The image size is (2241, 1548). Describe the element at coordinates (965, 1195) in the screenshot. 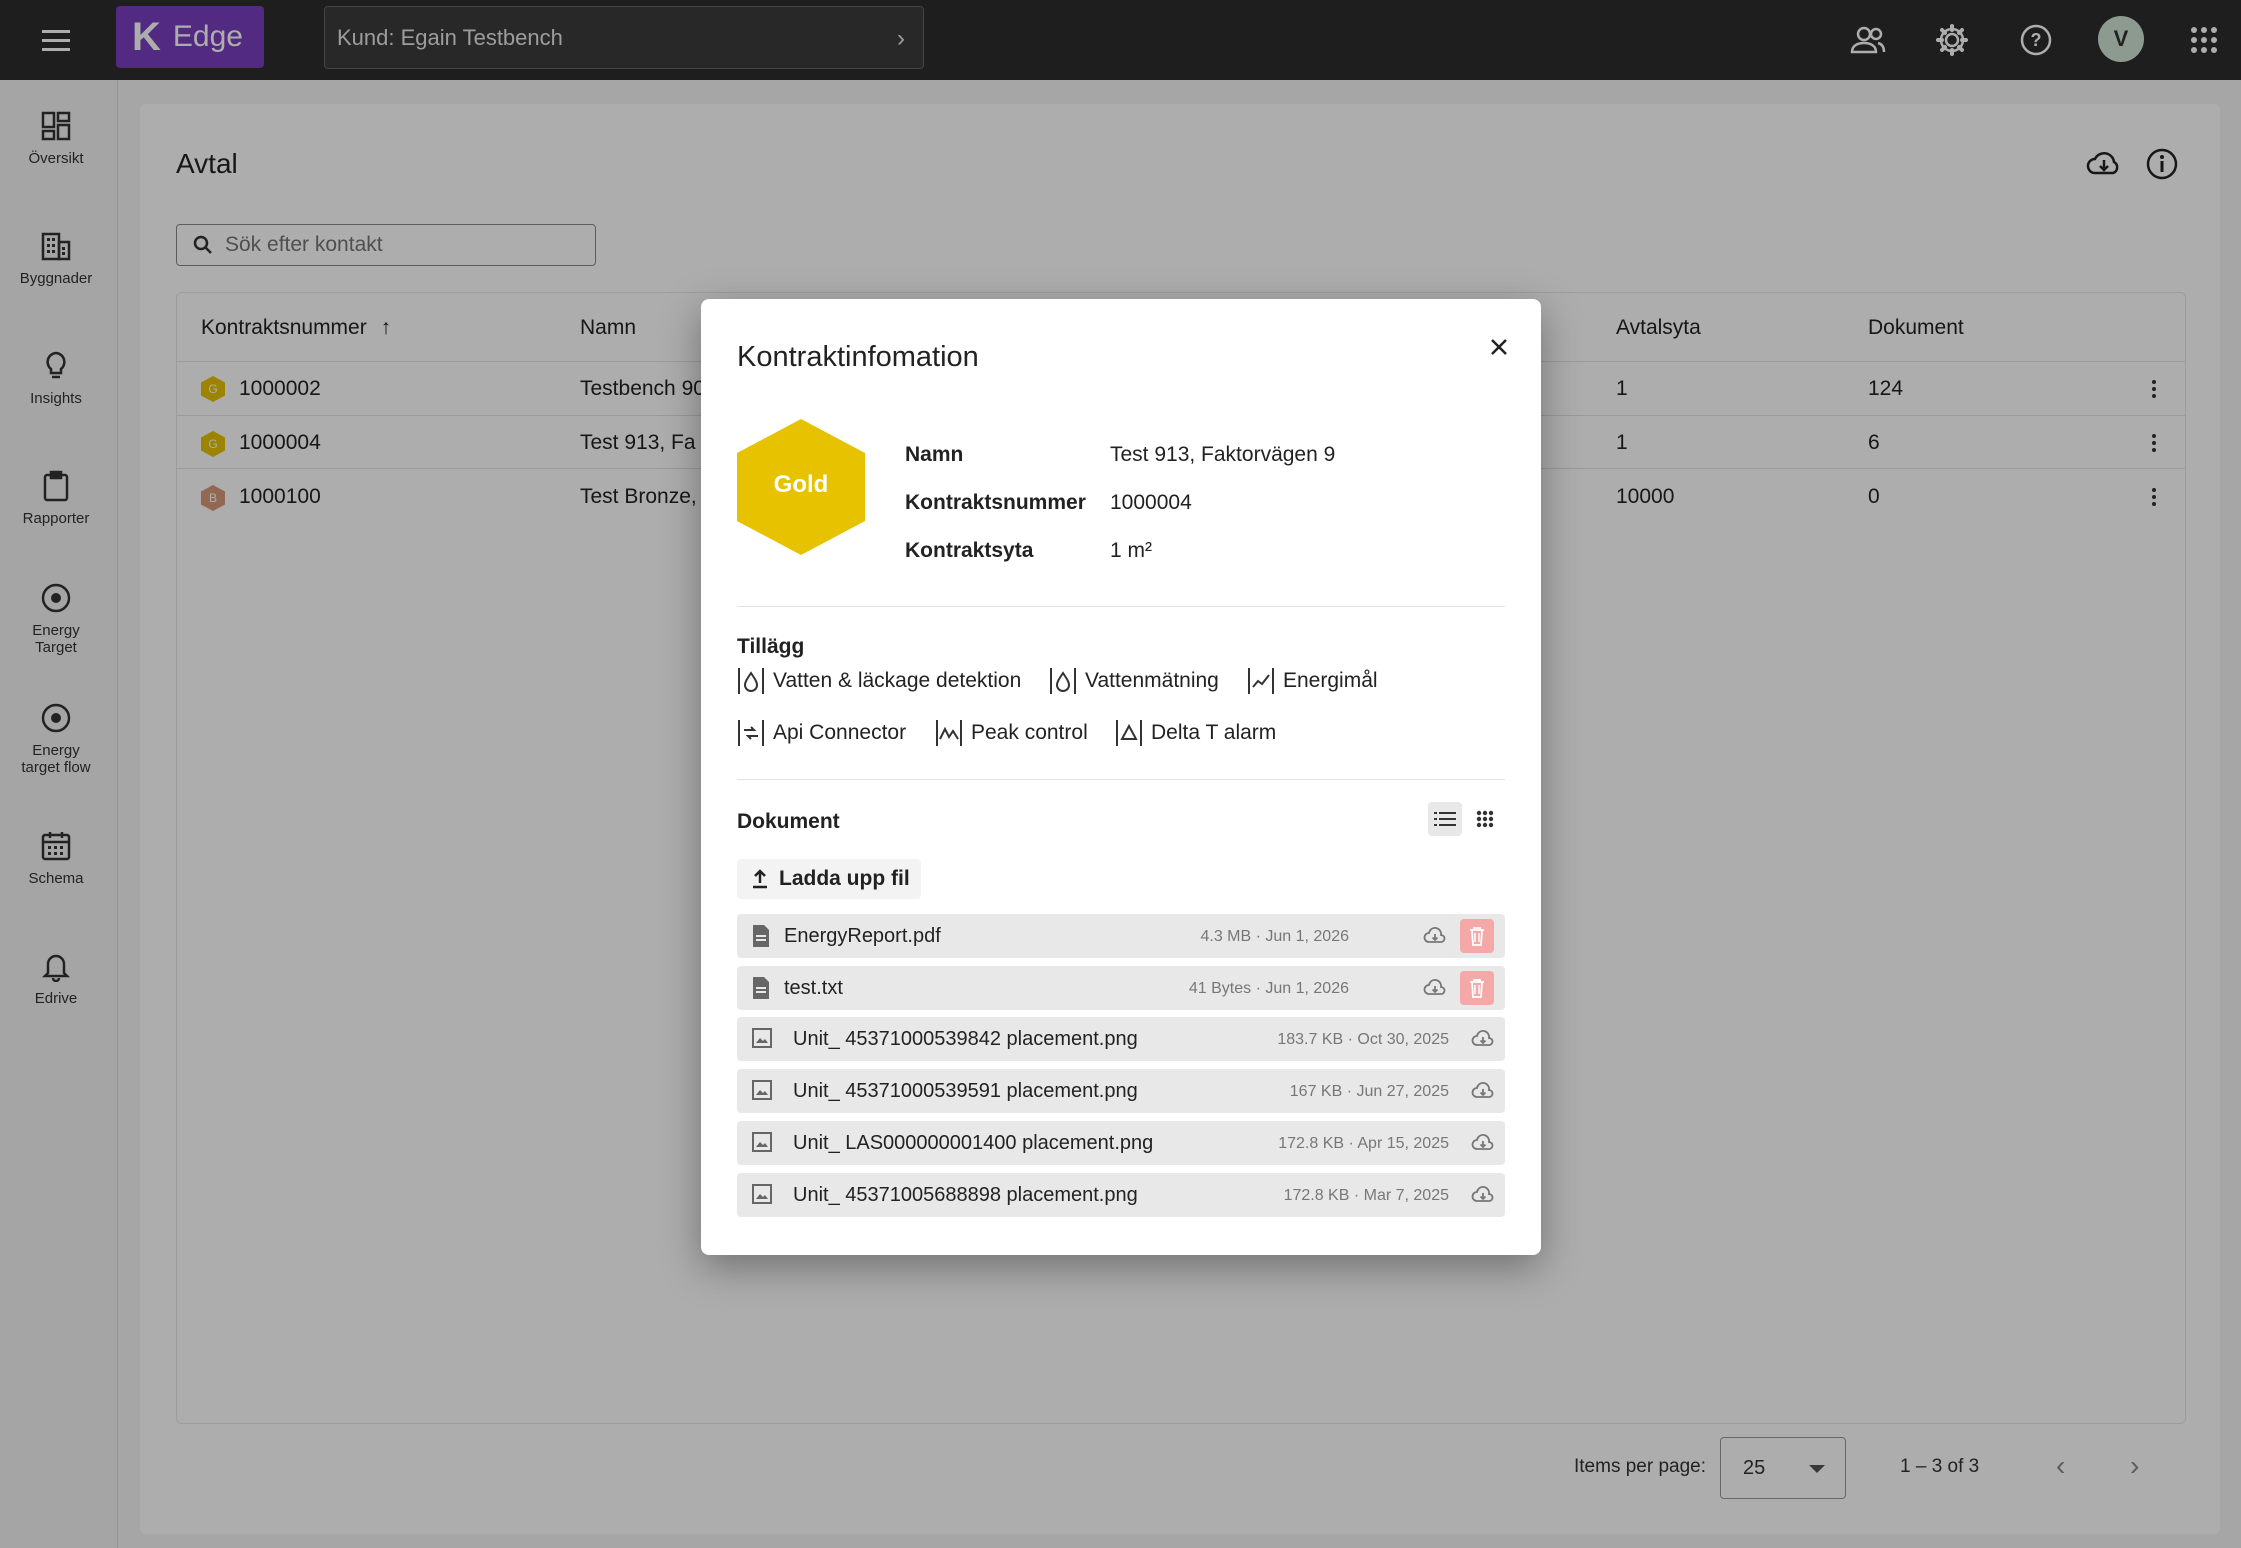

I see `file-name: Unit_ 45371005688898 placement.png` at that location.